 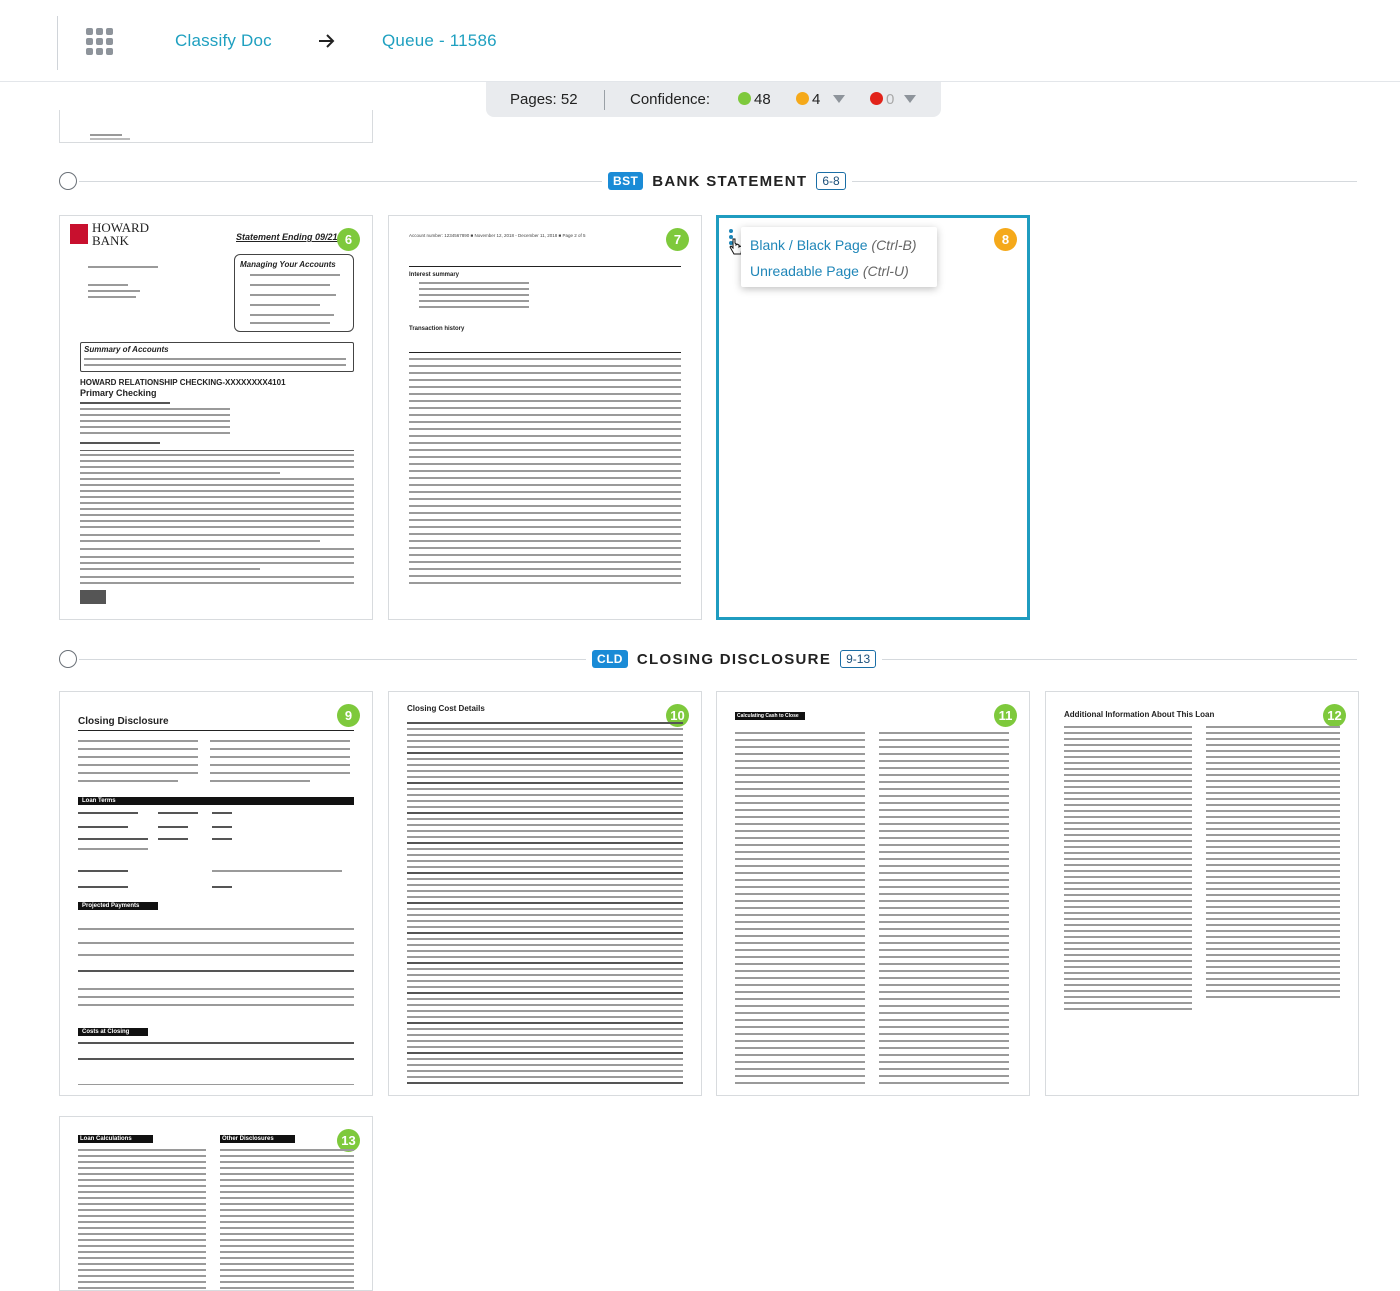 I want to click on app-grid-icon, so click(x=99, y=41).